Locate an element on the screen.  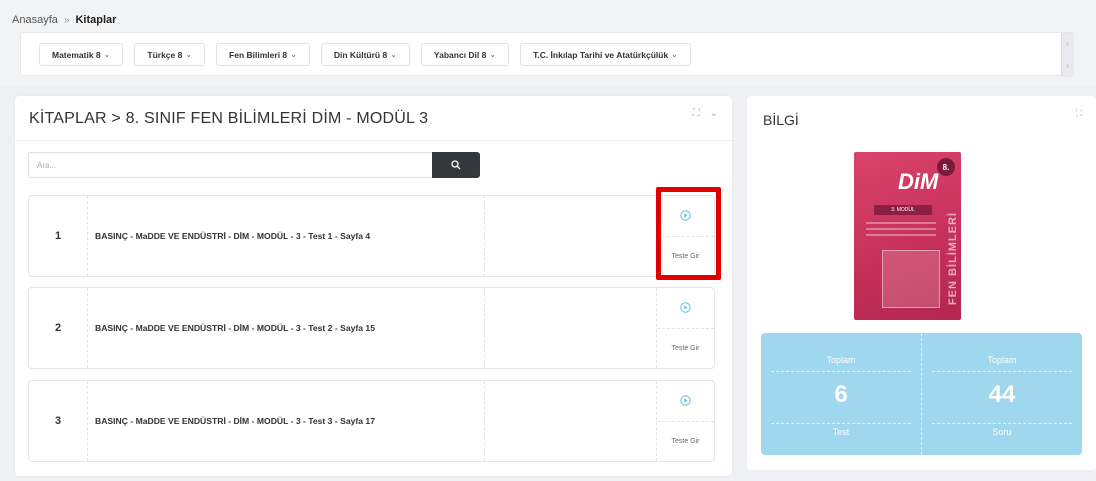
search-button is located at coordinates (456, 165).